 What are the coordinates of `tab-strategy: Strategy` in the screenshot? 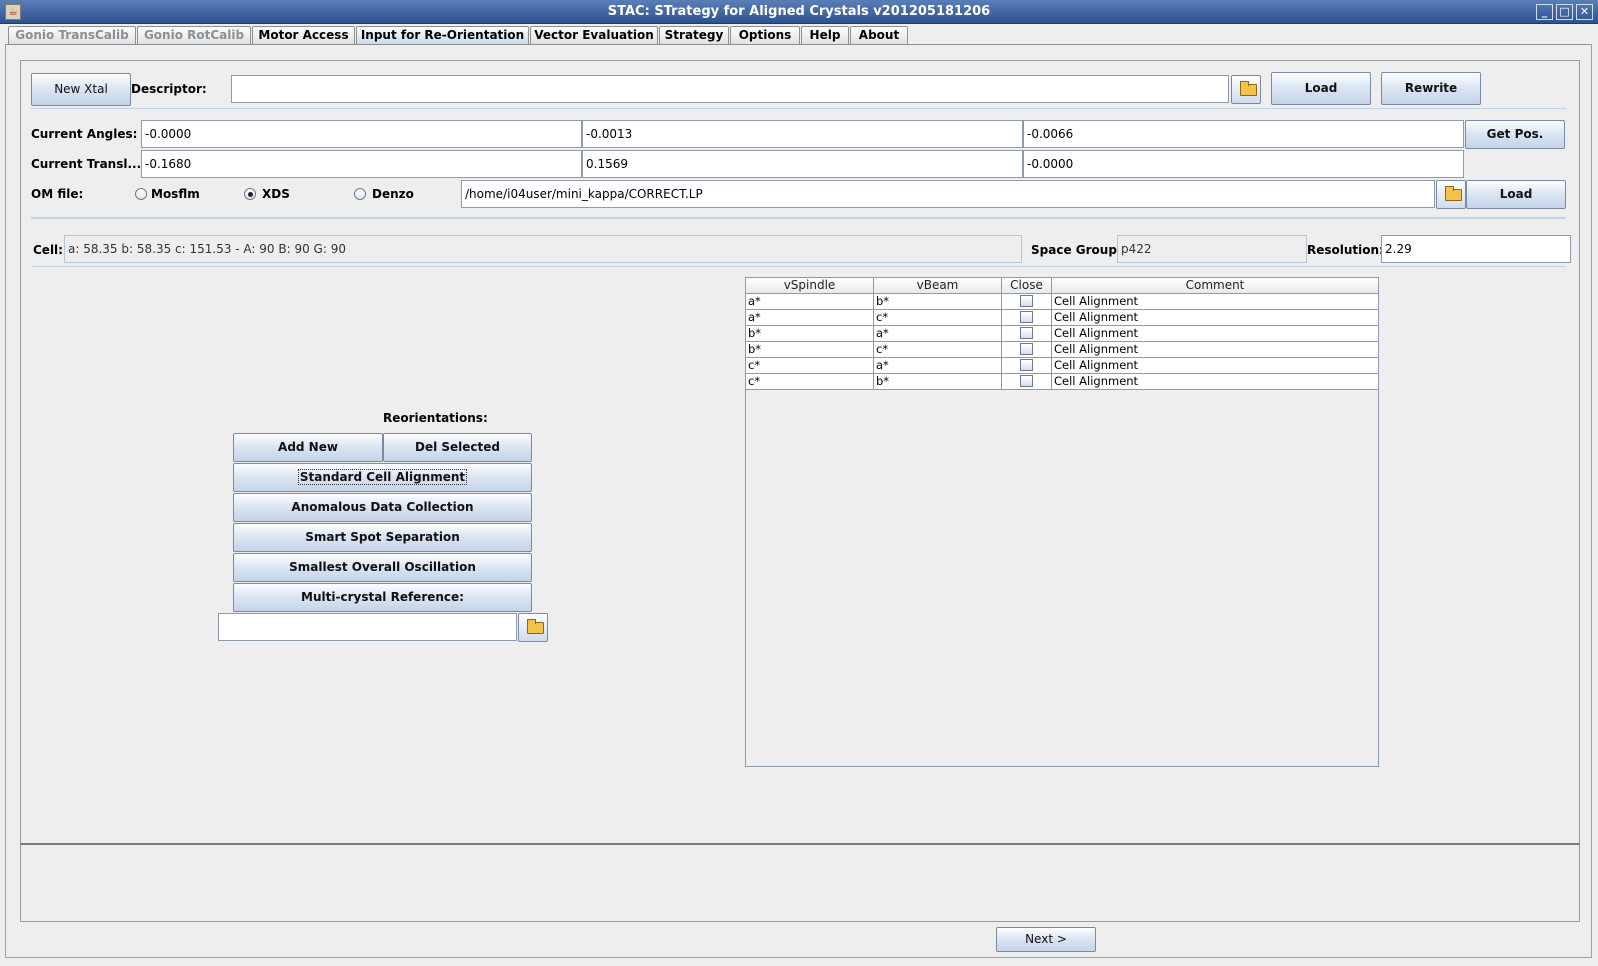 It's located at (694, 35).